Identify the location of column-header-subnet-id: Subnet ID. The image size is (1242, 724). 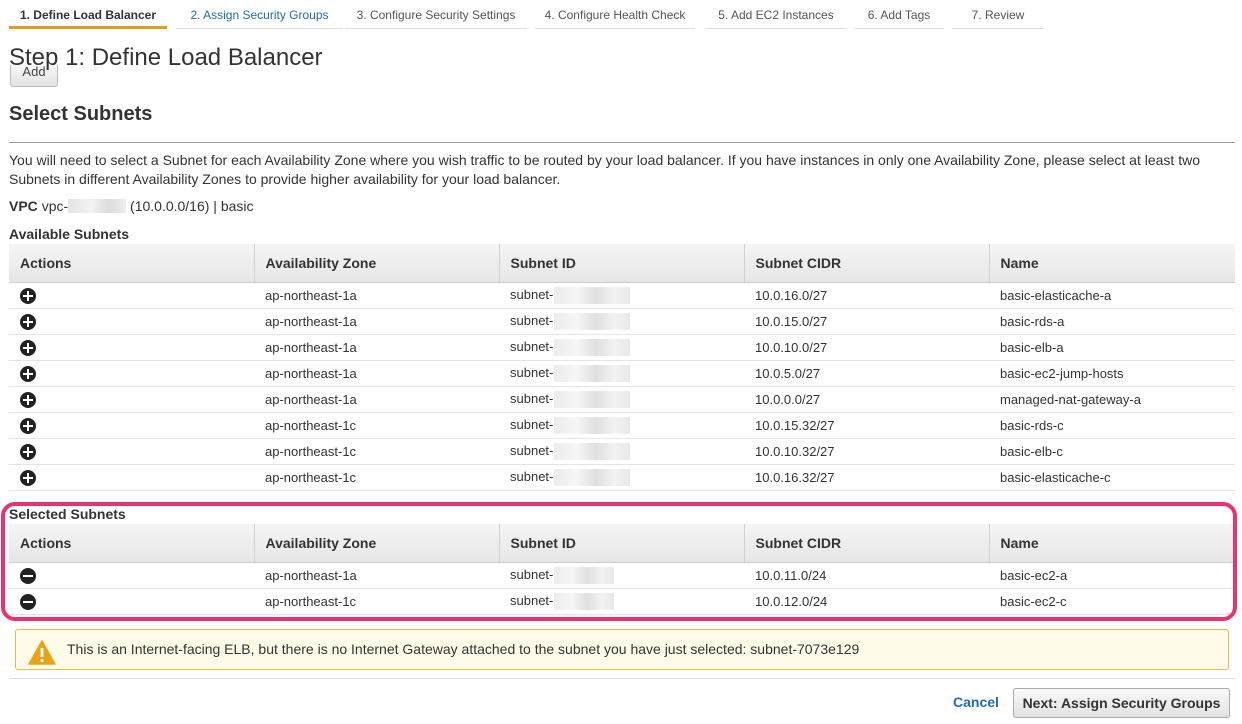
(621, 263).